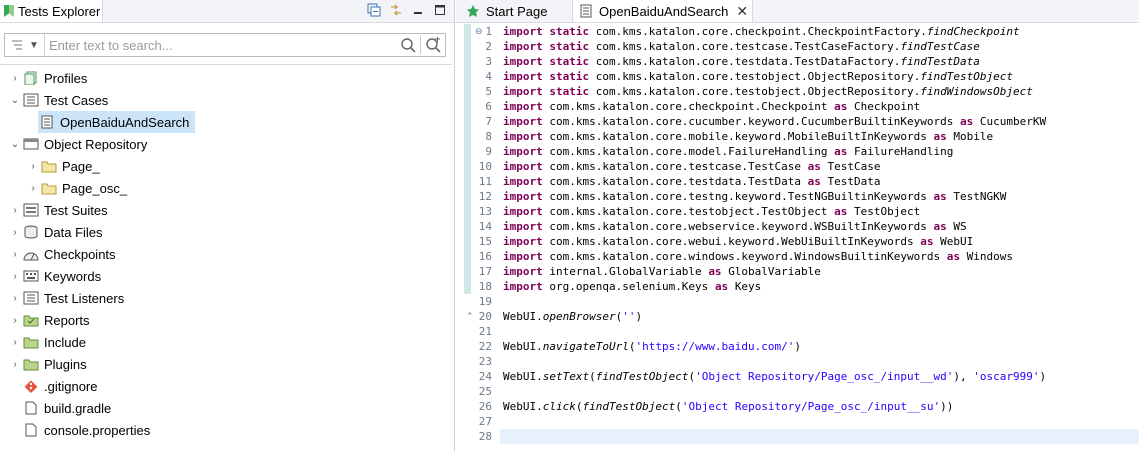  What do you see at coordinates (66, 408) in the screenshot?
I see `tree-item-build-gradle: build.gradle` at bounding box center [66, 408].